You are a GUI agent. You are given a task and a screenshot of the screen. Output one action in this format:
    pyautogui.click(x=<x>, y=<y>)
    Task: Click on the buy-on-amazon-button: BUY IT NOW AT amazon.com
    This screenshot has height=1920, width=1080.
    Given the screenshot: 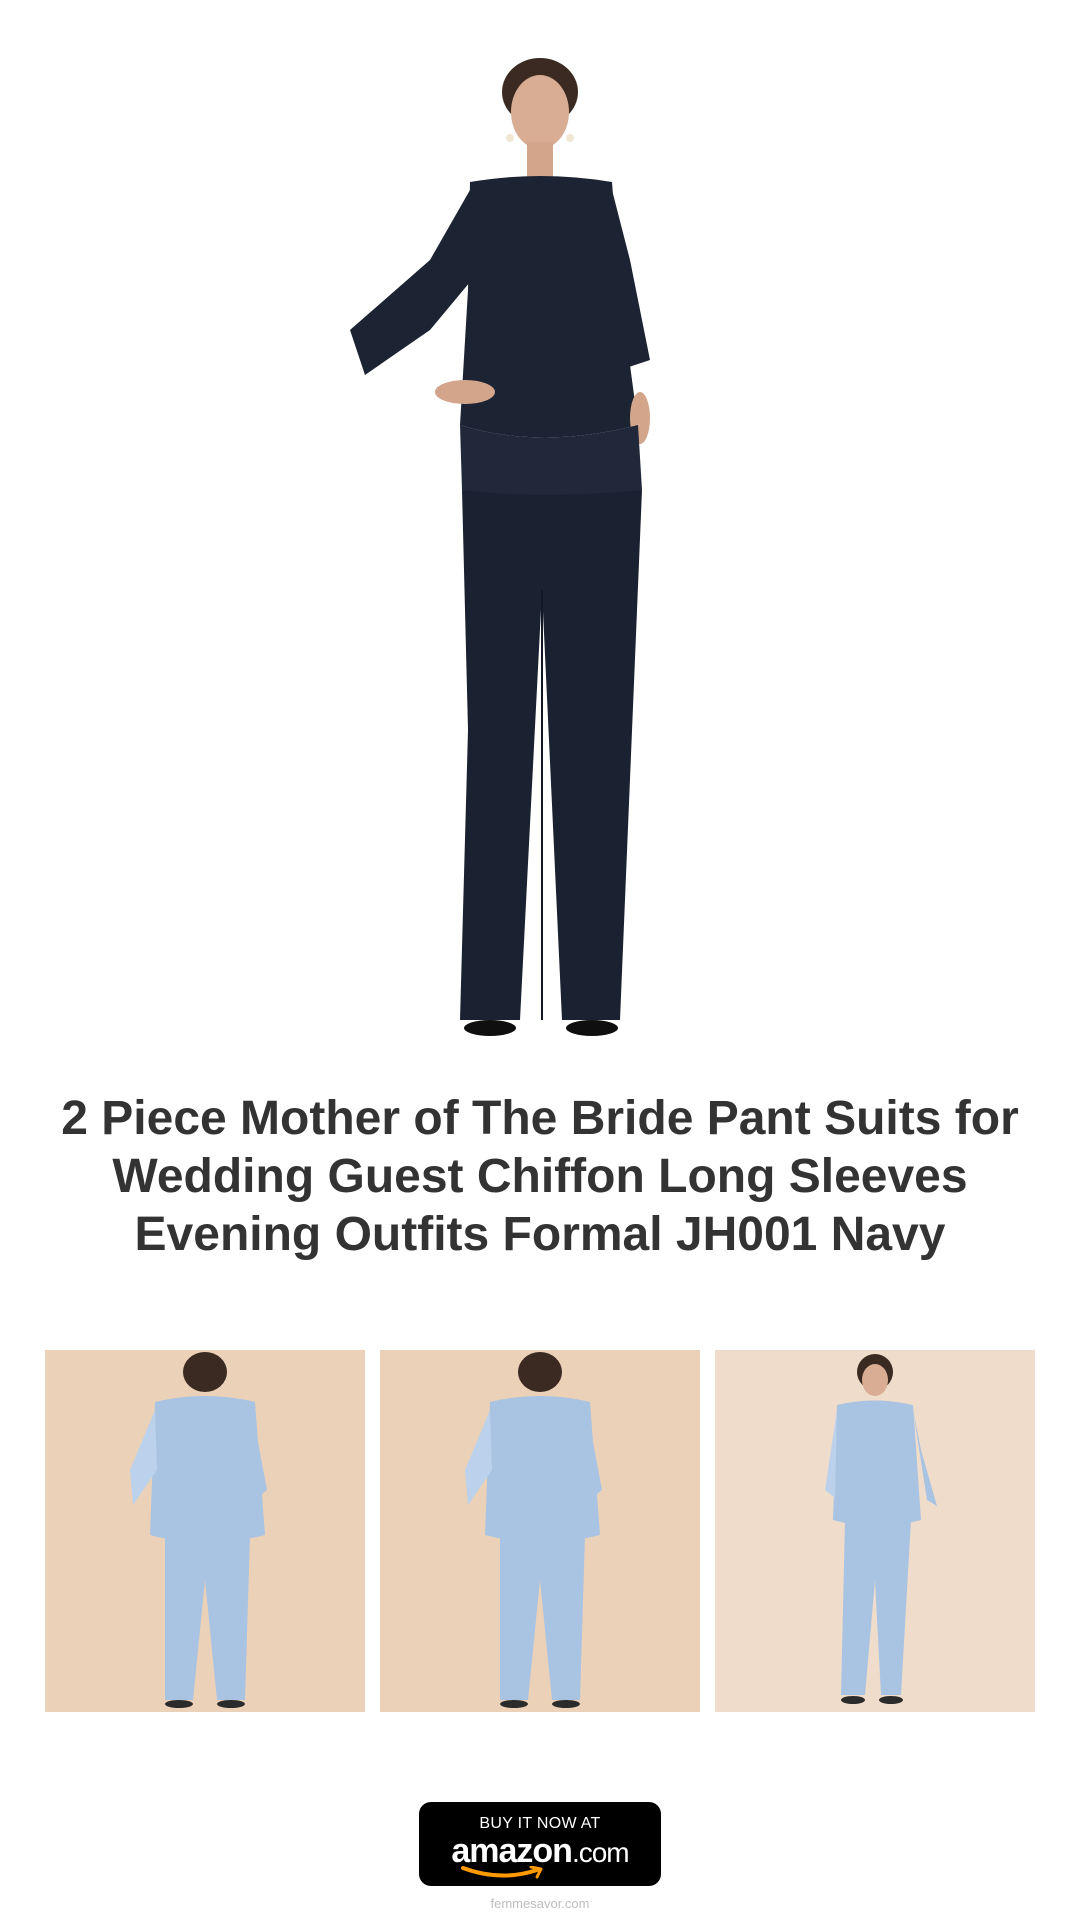 What is the action you would take?
    pyautogui.click(x=540, y=1844)
    